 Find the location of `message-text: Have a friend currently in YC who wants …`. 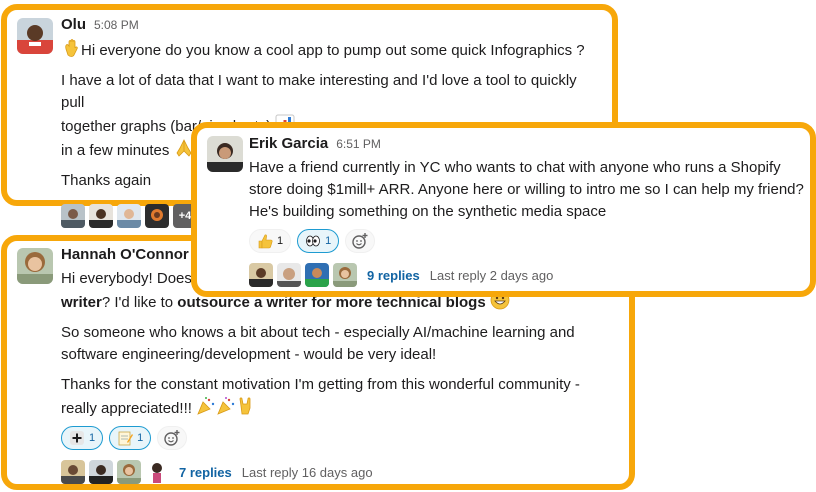

message-text: Have a friend currently in YC who wants … is located at coordinates (529, 190).